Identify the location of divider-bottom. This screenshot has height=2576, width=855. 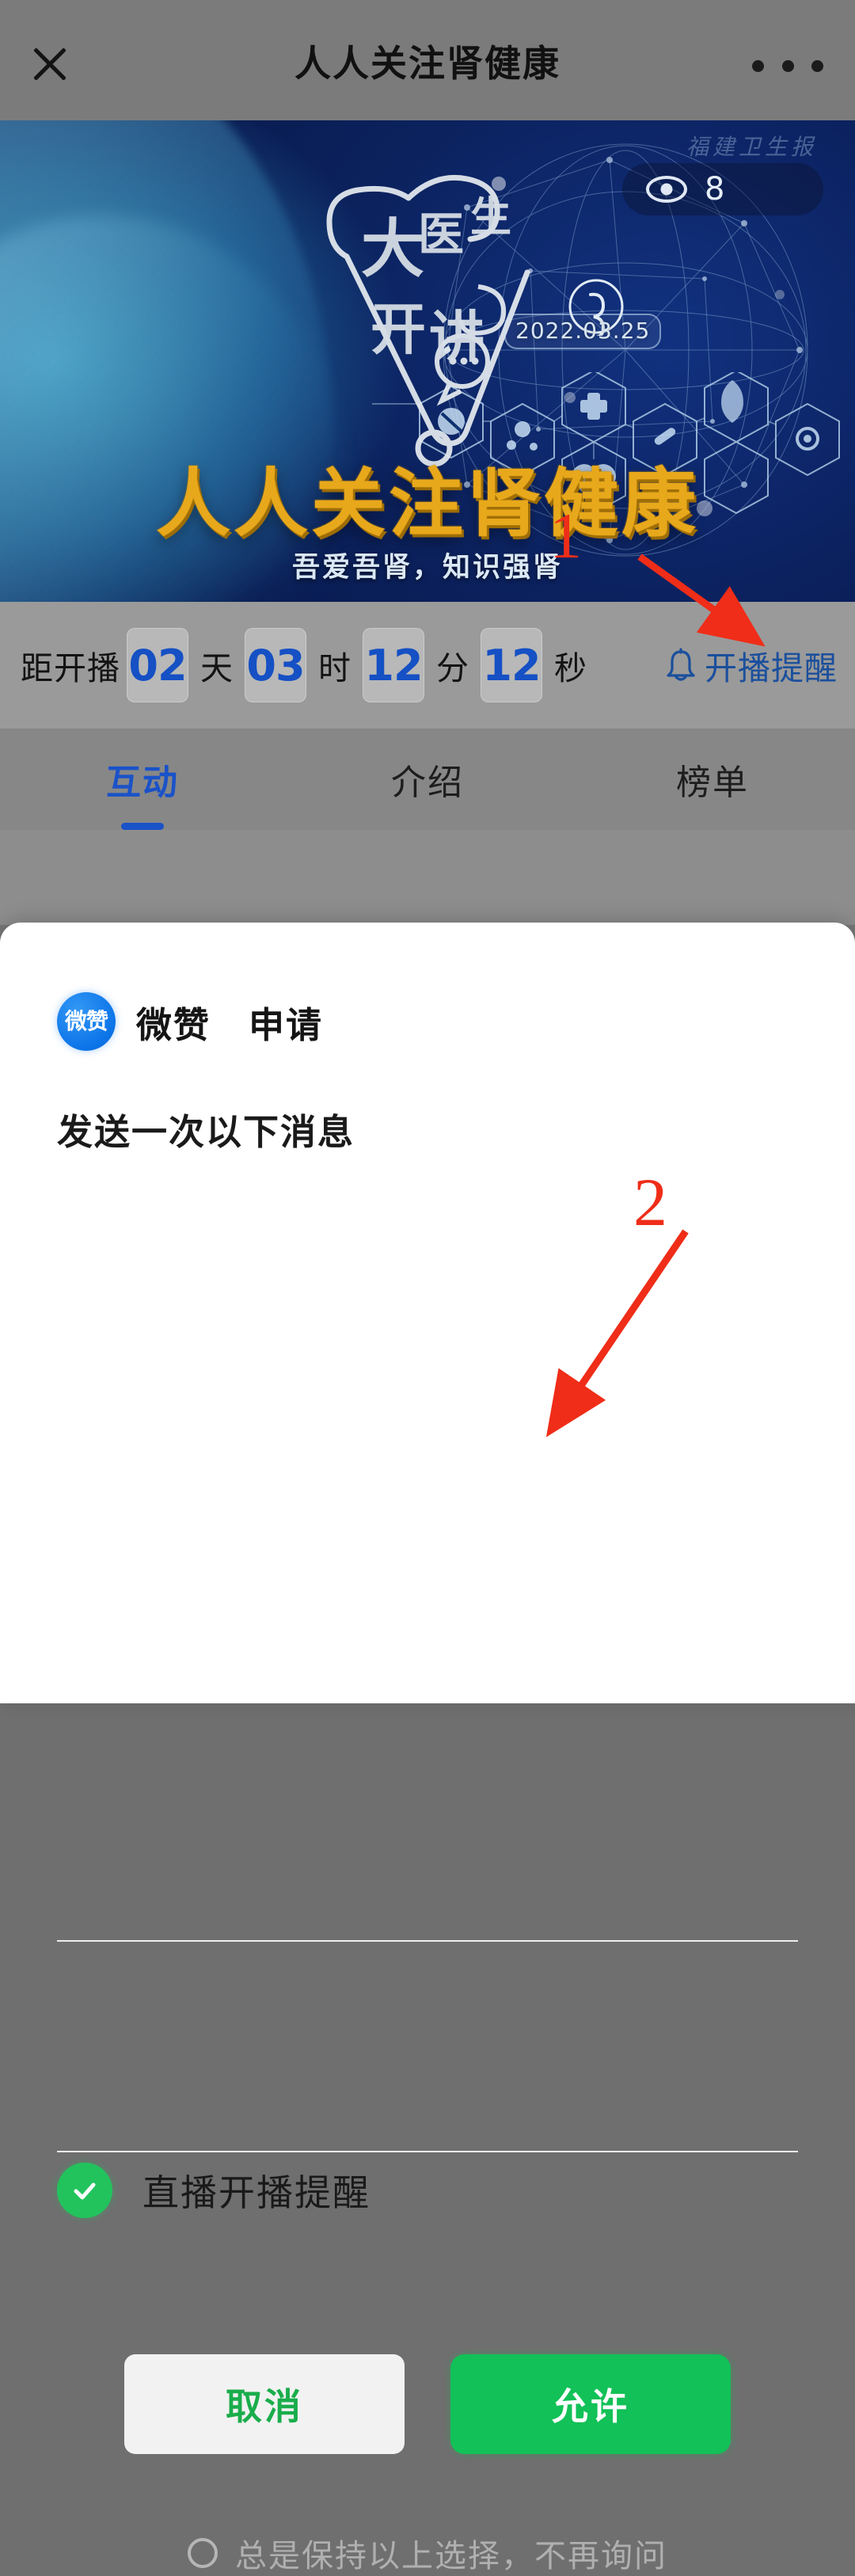
(427, 2151).